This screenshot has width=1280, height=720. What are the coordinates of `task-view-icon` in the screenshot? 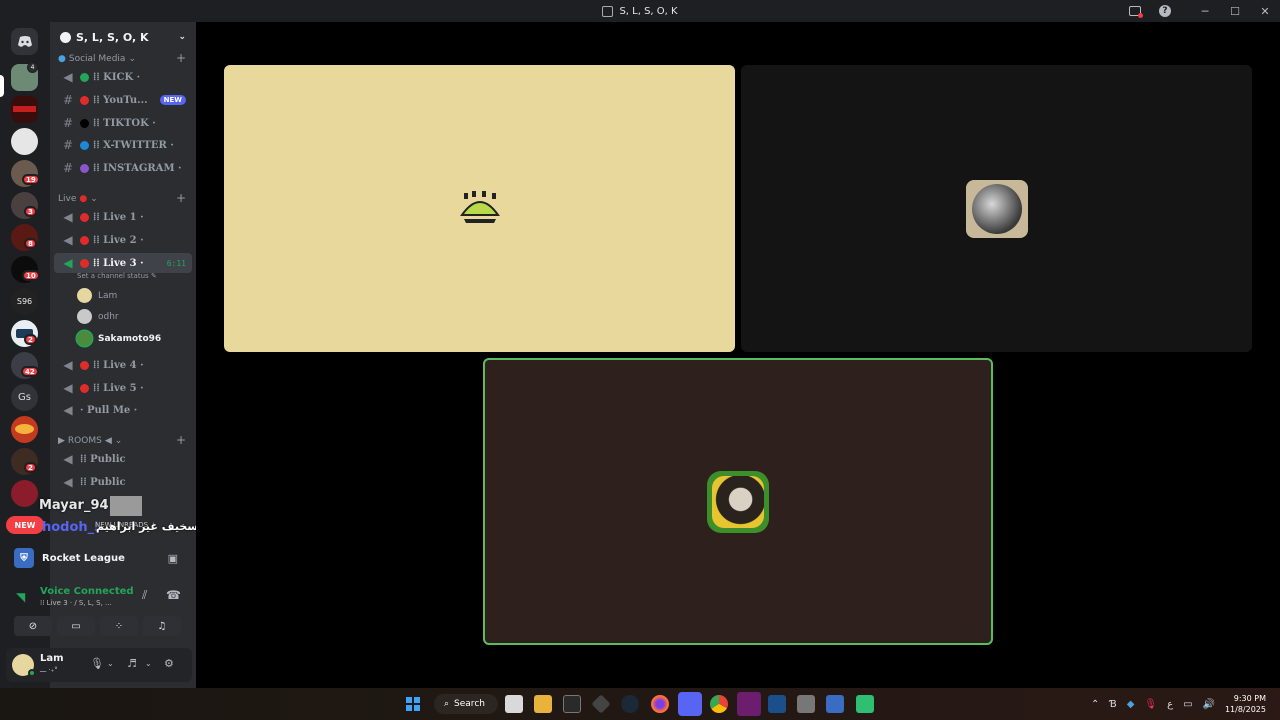 It's located at (514, 704).